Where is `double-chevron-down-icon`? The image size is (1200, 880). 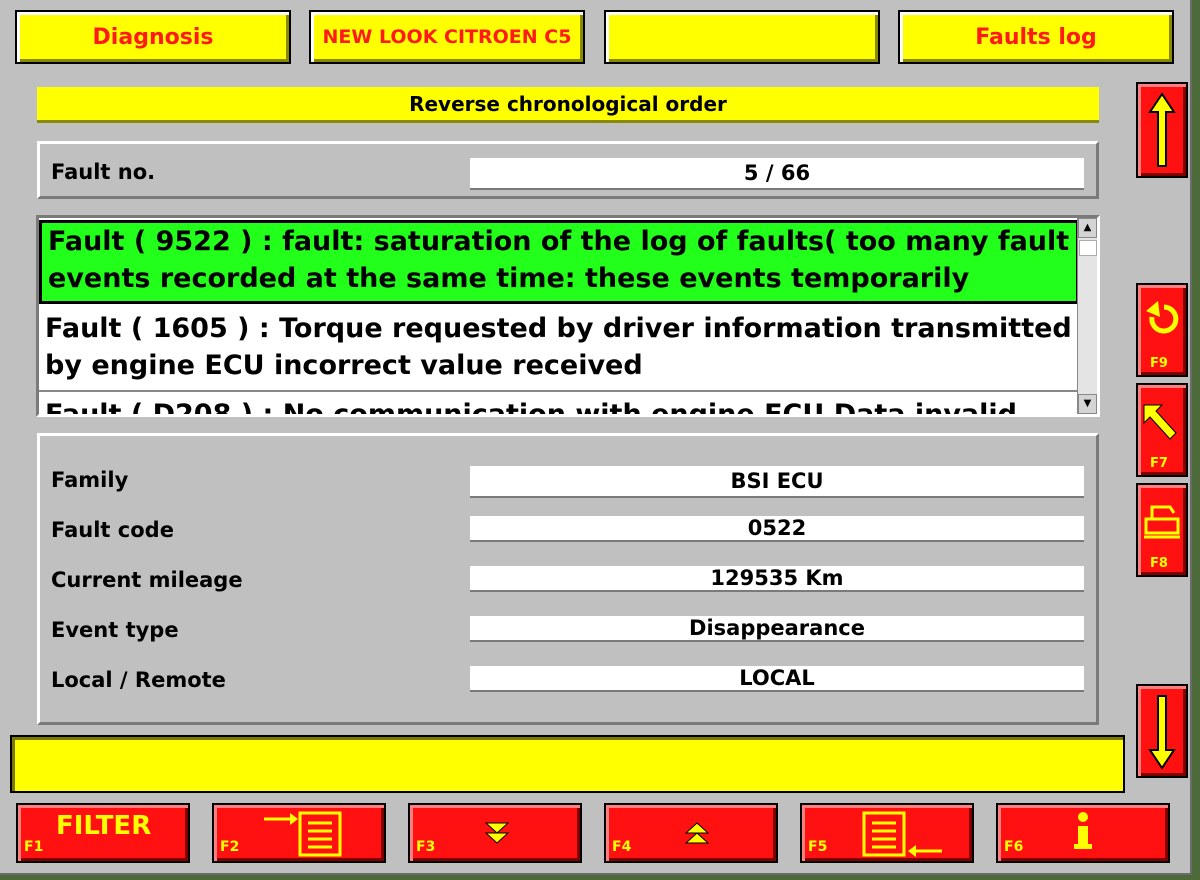
double-chevron-down-icon is located at coordinates (497, 833).